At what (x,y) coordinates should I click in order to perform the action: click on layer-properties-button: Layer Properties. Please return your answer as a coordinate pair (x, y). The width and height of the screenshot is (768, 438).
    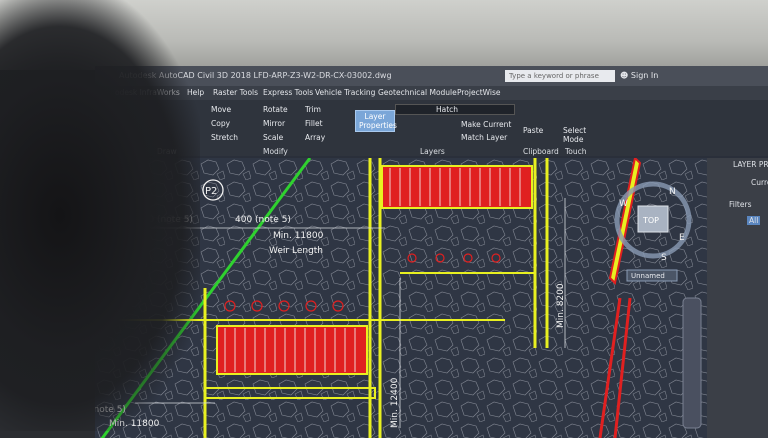
    Looking at the image, I should click on (376, 121).